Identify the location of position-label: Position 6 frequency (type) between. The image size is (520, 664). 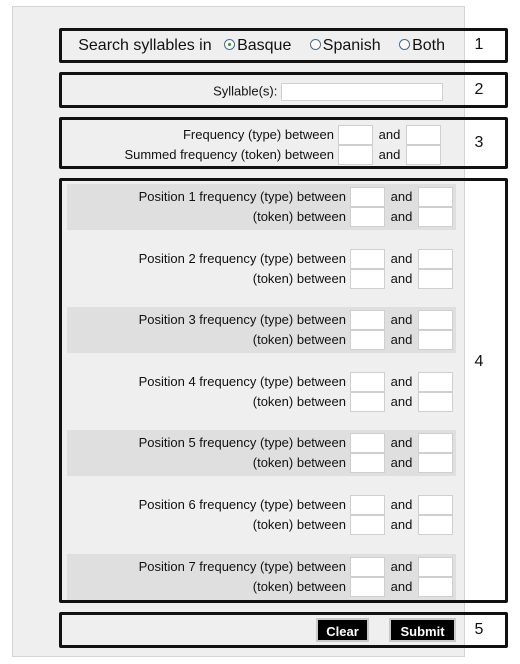
(242, 504).